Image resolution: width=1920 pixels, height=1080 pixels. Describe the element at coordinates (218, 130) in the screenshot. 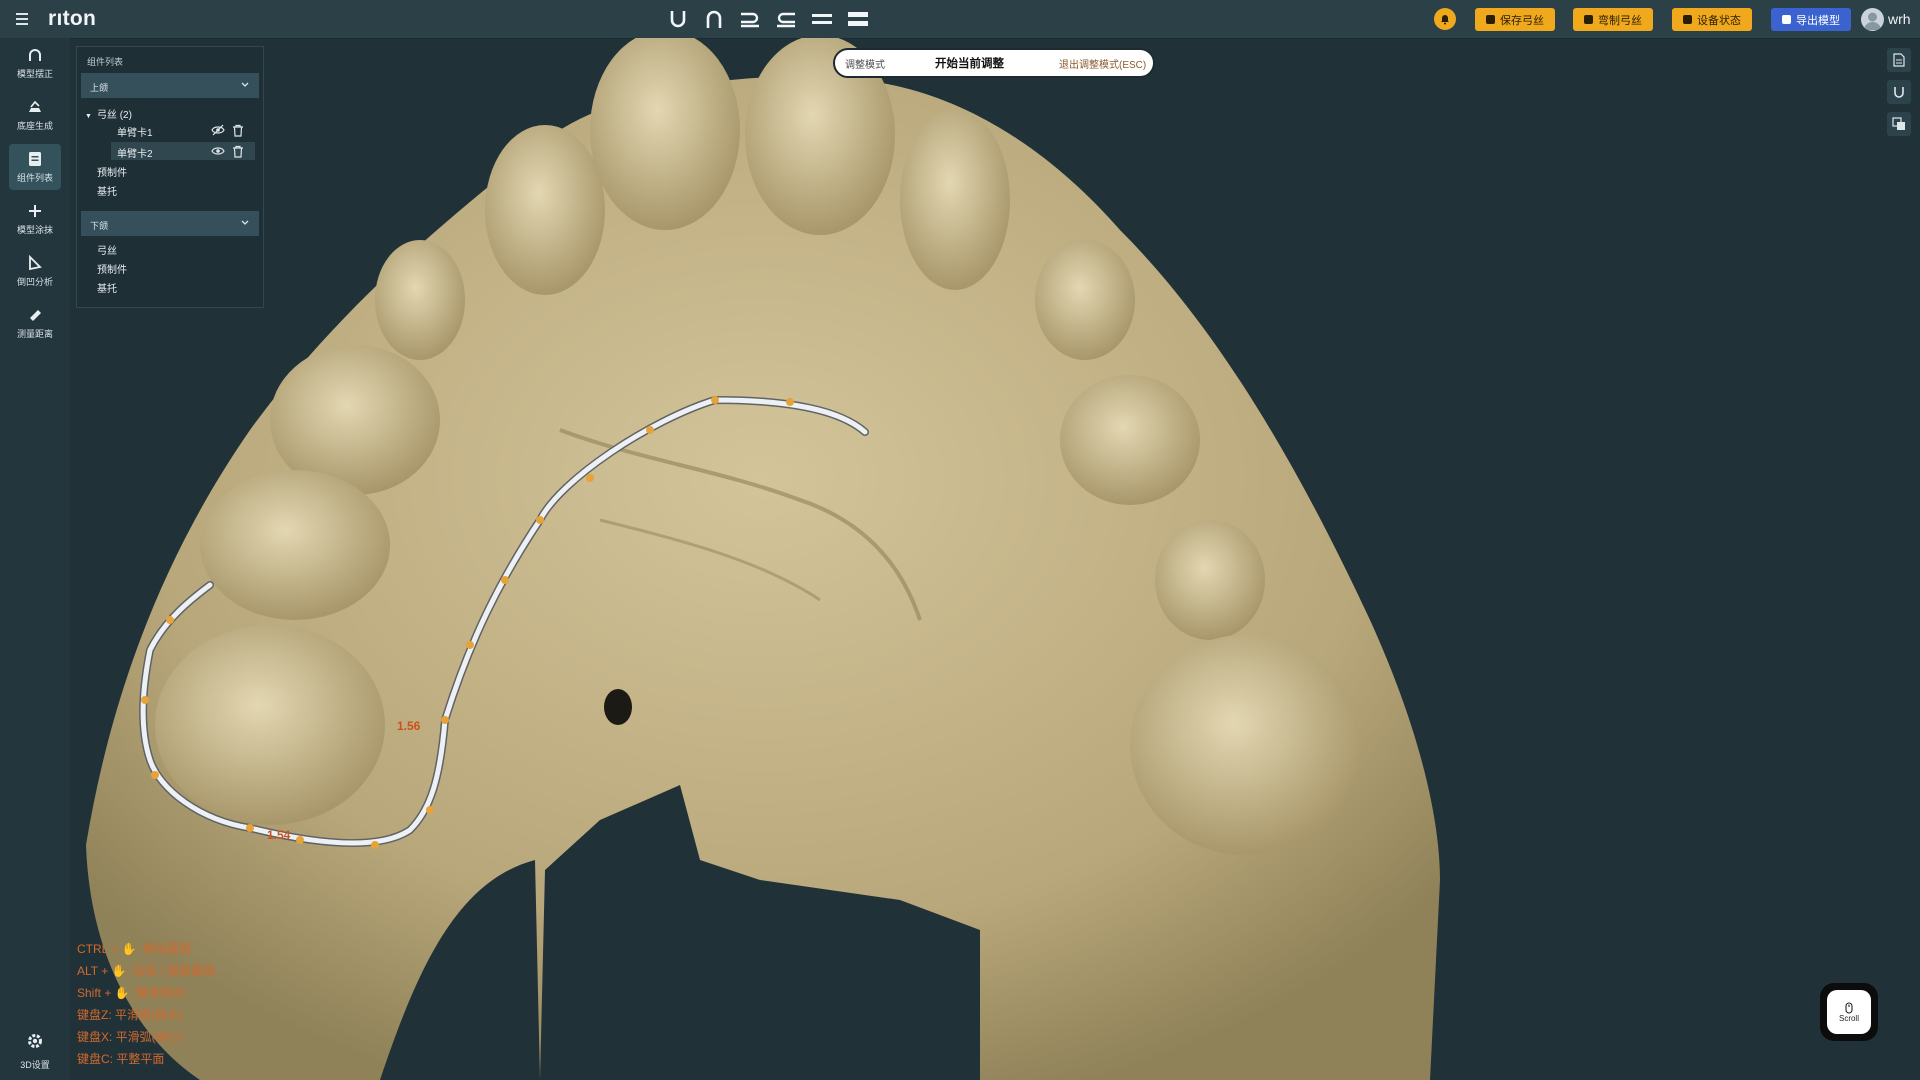

I see `eye-hidden-icon` at that location.